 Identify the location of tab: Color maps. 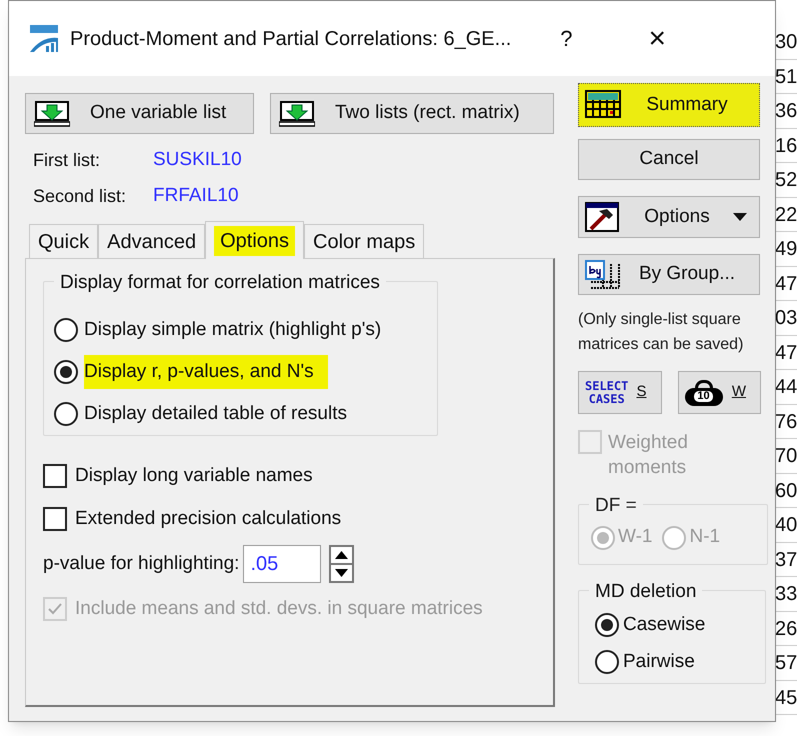
(364, 241).